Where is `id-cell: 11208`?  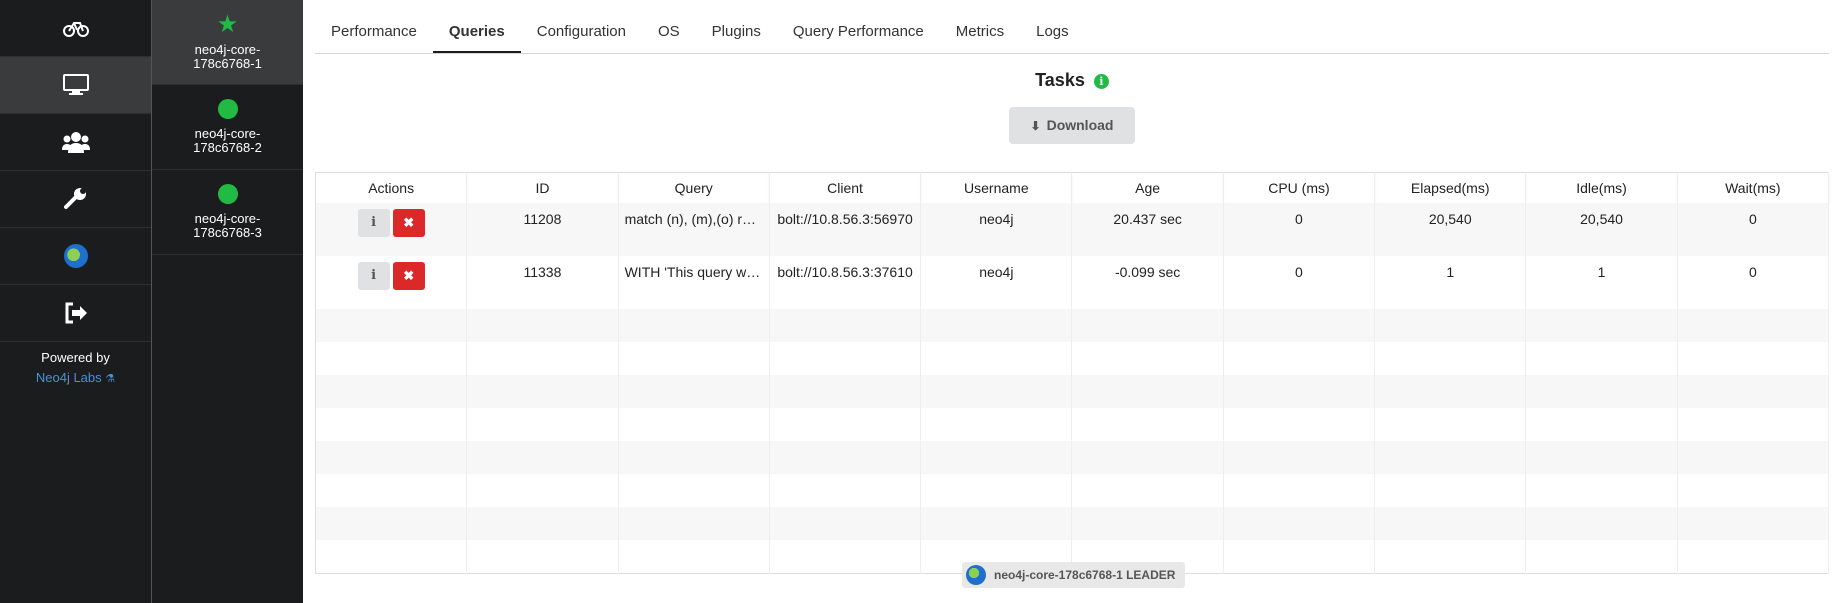
id-cell: 11208 is located at coordinates (542, 229).